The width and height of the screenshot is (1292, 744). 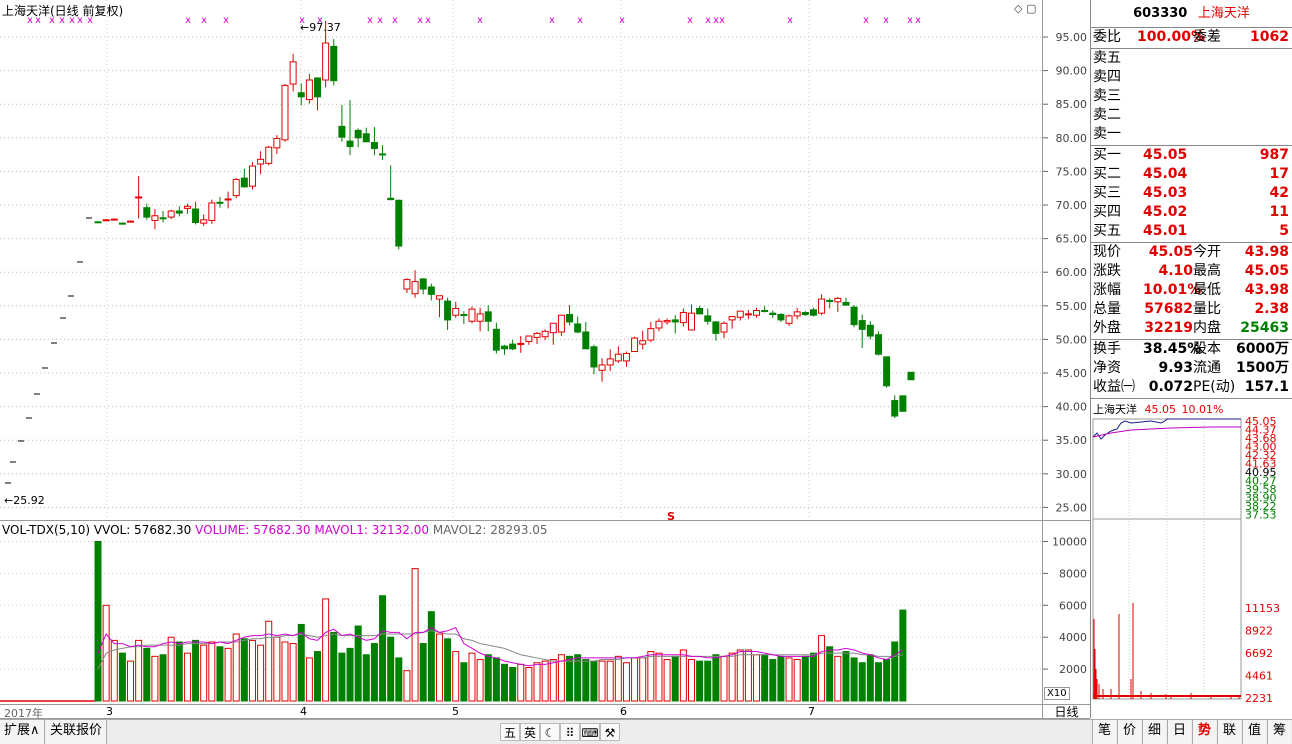 What do you see at coordinates (570, 732) in the screenshot?
I see `dots-icon: ⠿` at bounding box center [570, 732].